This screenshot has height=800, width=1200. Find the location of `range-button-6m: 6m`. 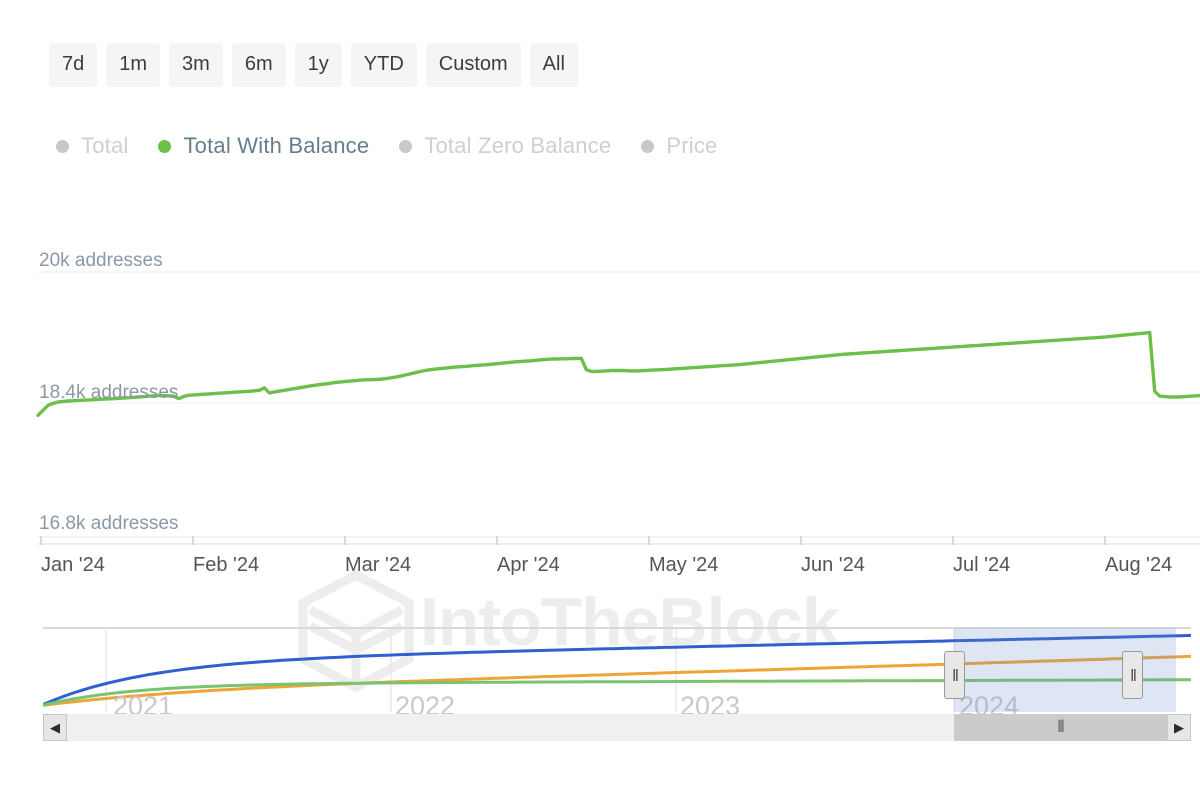

range-button-6m: 6m is located at coordinates (258, 65).